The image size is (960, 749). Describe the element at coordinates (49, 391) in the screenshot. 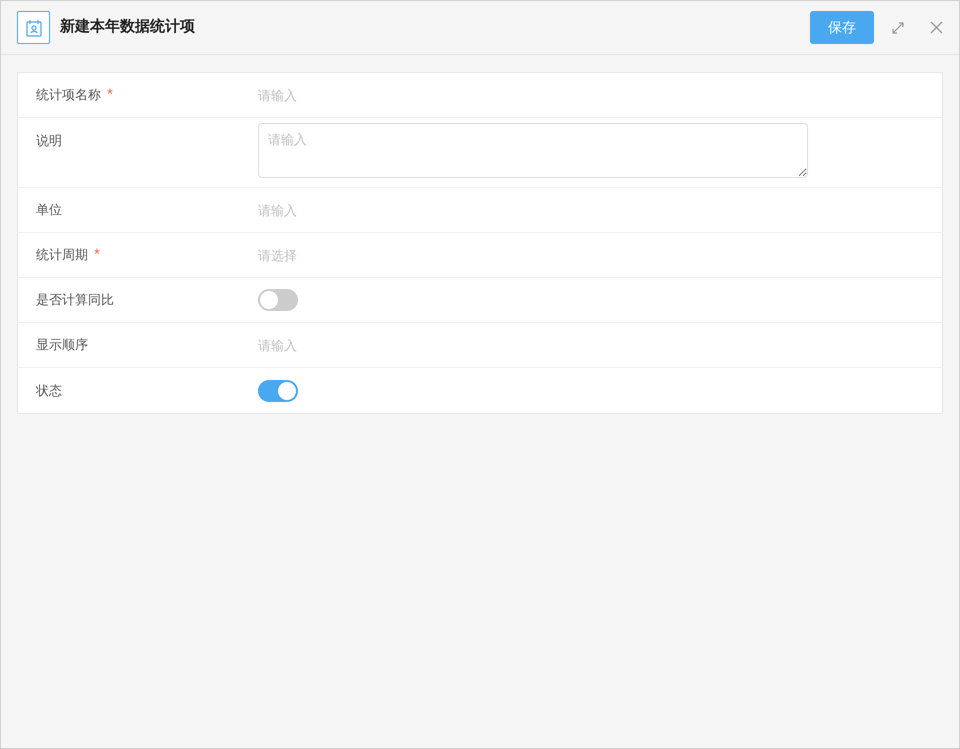

I see `field-label: 状态` at that location.